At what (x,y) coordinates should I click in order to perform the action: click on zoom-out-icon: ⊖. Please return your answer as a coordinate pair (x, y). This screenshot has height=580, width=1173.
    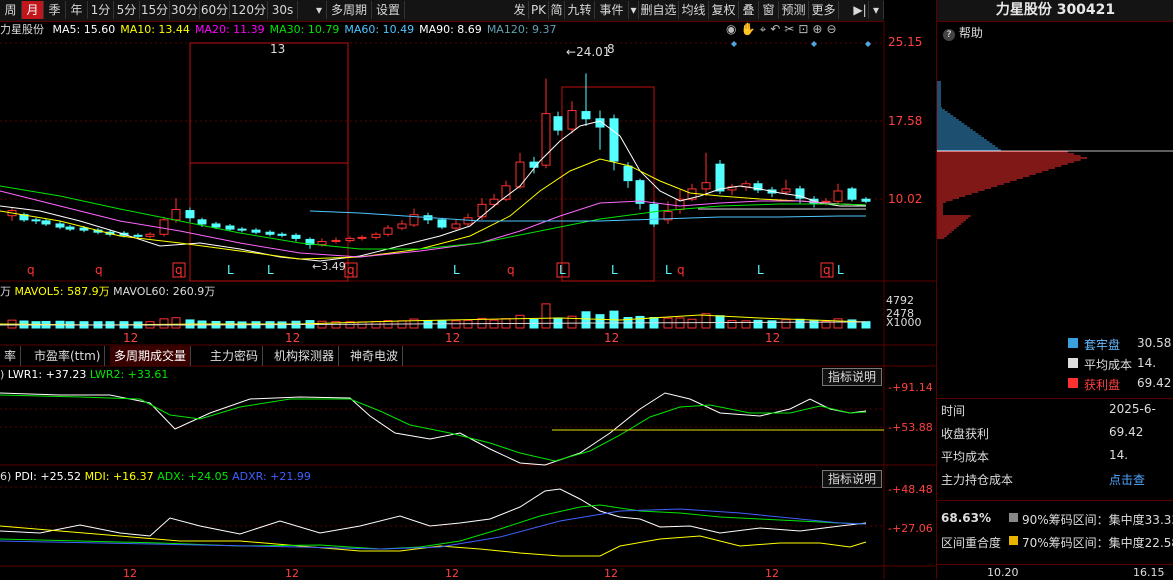
    Looking at the image, I should click on (833, 29).